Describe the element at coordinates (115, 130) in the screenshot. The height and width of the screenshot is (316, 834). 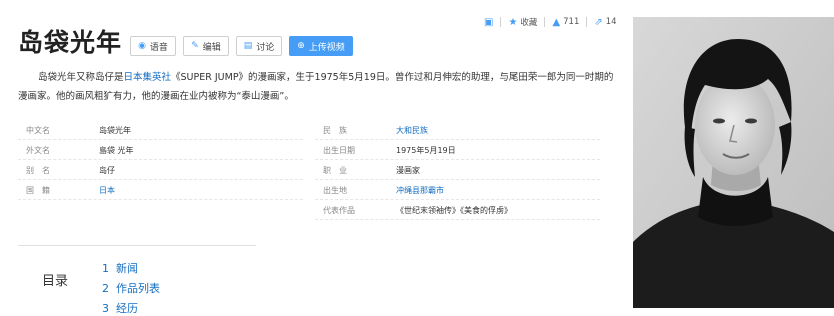
I see `info-value: 岛袋光年` at that location.